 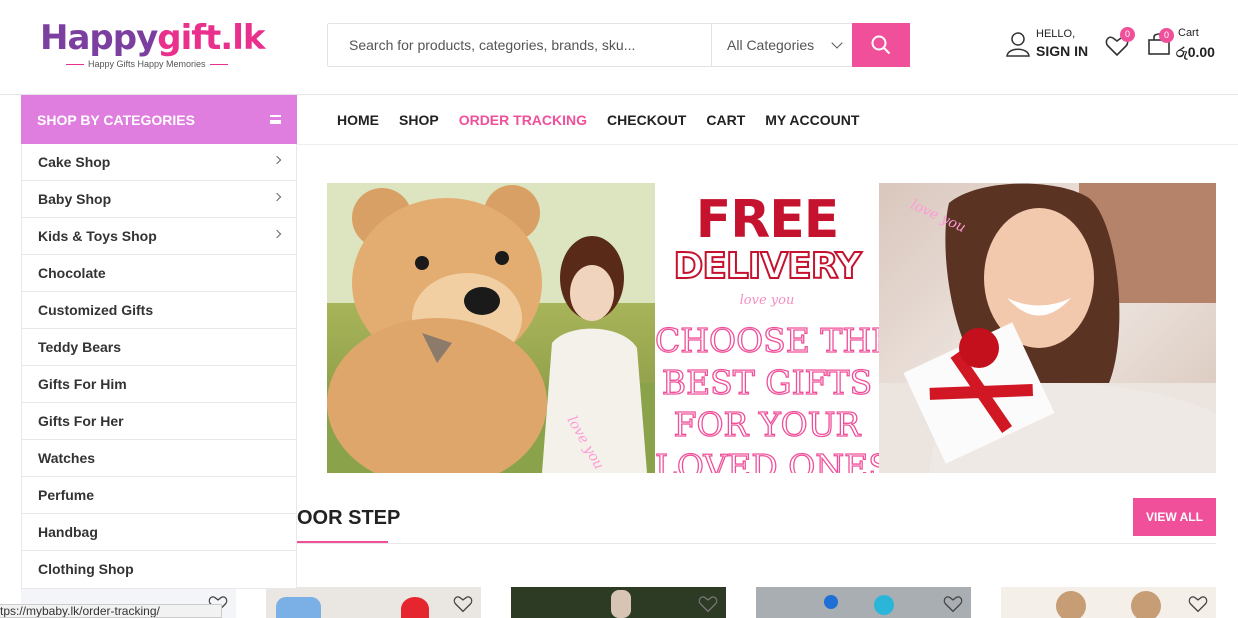 I want to click on category-item-label: Baby Shop, so click(x=75, y=199).